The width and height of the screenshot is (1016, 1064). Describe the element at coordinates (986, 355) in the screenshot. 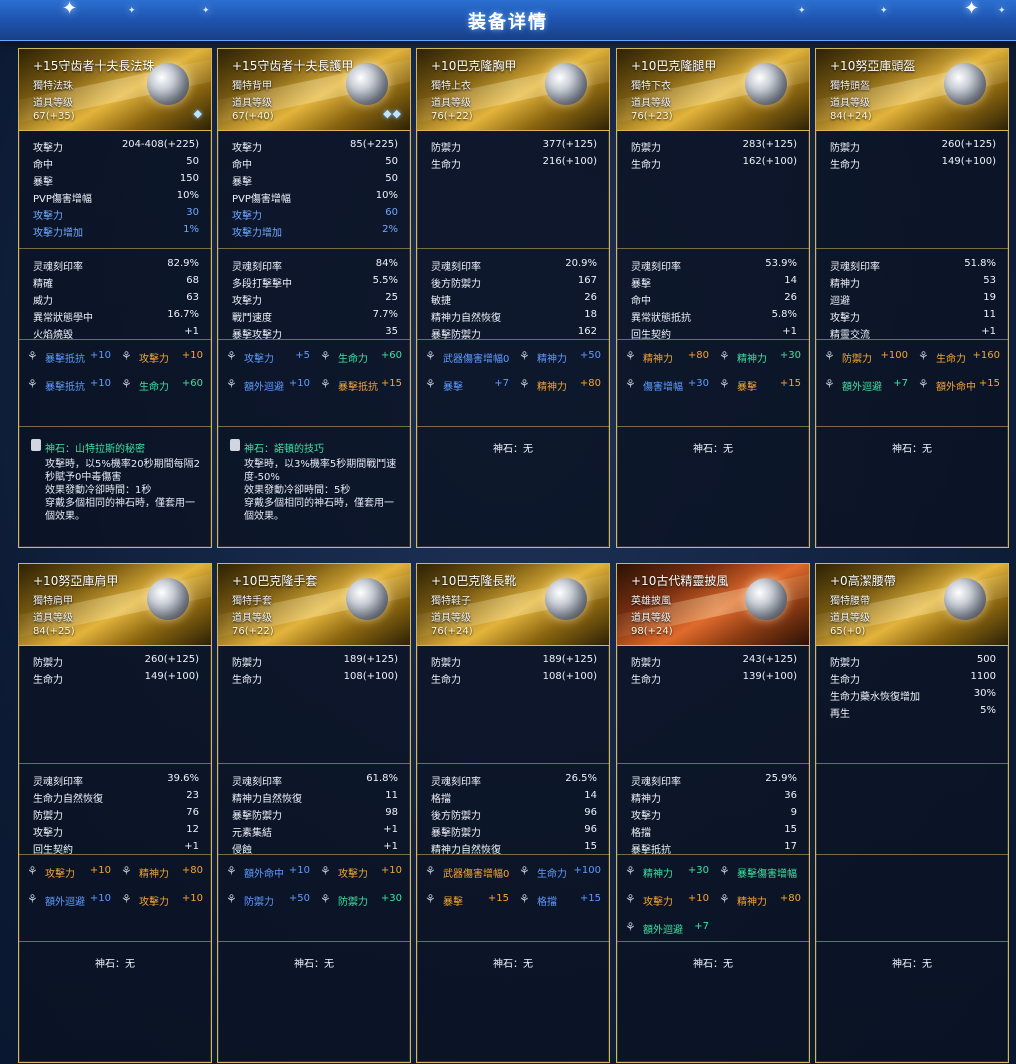

I see `bonus-value: +160` at that location.